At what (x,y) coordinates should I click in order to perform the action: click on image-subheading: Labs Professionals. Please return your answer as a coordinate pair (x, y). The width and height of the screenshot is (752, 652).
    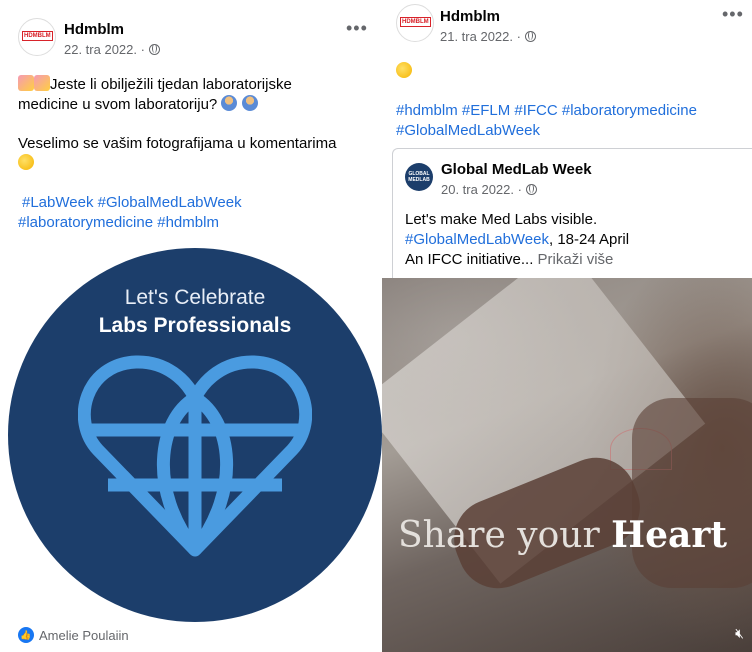
    Looking at the image, I should click on (195, 325).